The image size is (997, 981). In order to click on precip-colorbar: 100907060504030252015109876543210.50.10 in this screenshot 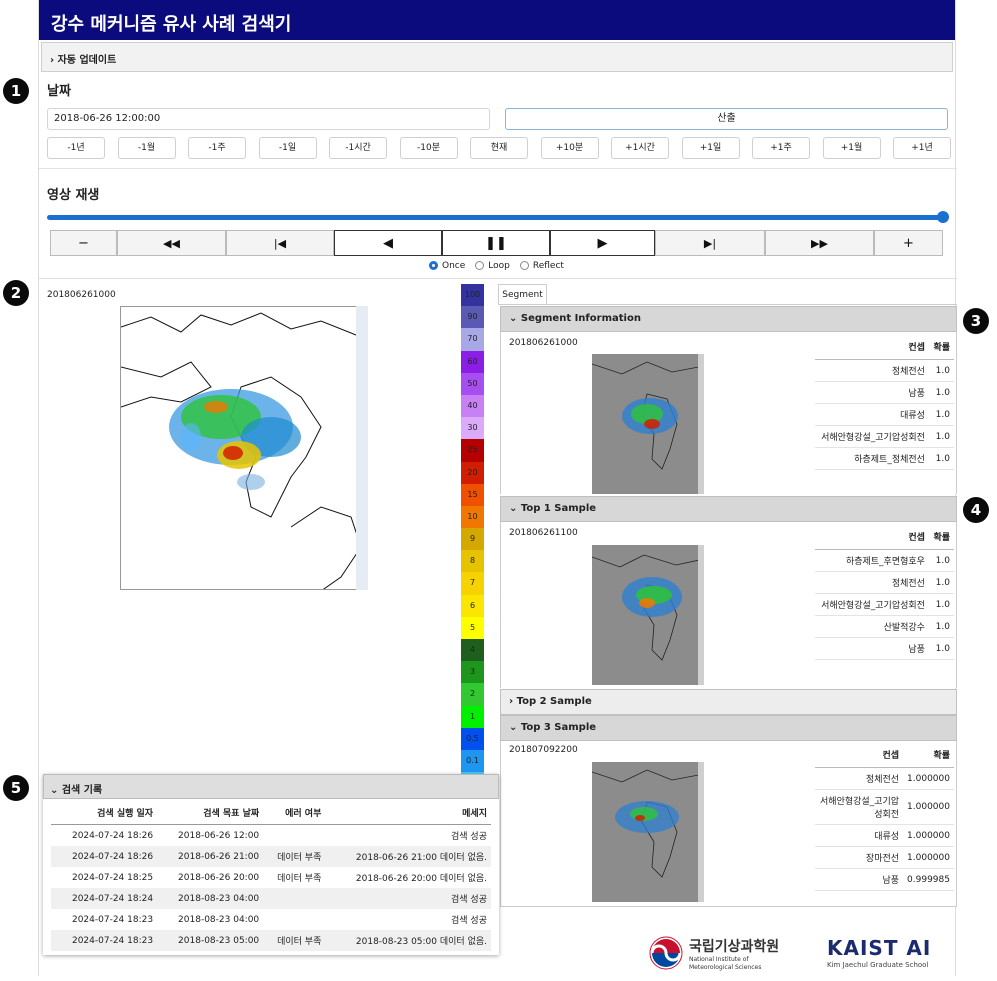, I will do `click(472, 539)`.